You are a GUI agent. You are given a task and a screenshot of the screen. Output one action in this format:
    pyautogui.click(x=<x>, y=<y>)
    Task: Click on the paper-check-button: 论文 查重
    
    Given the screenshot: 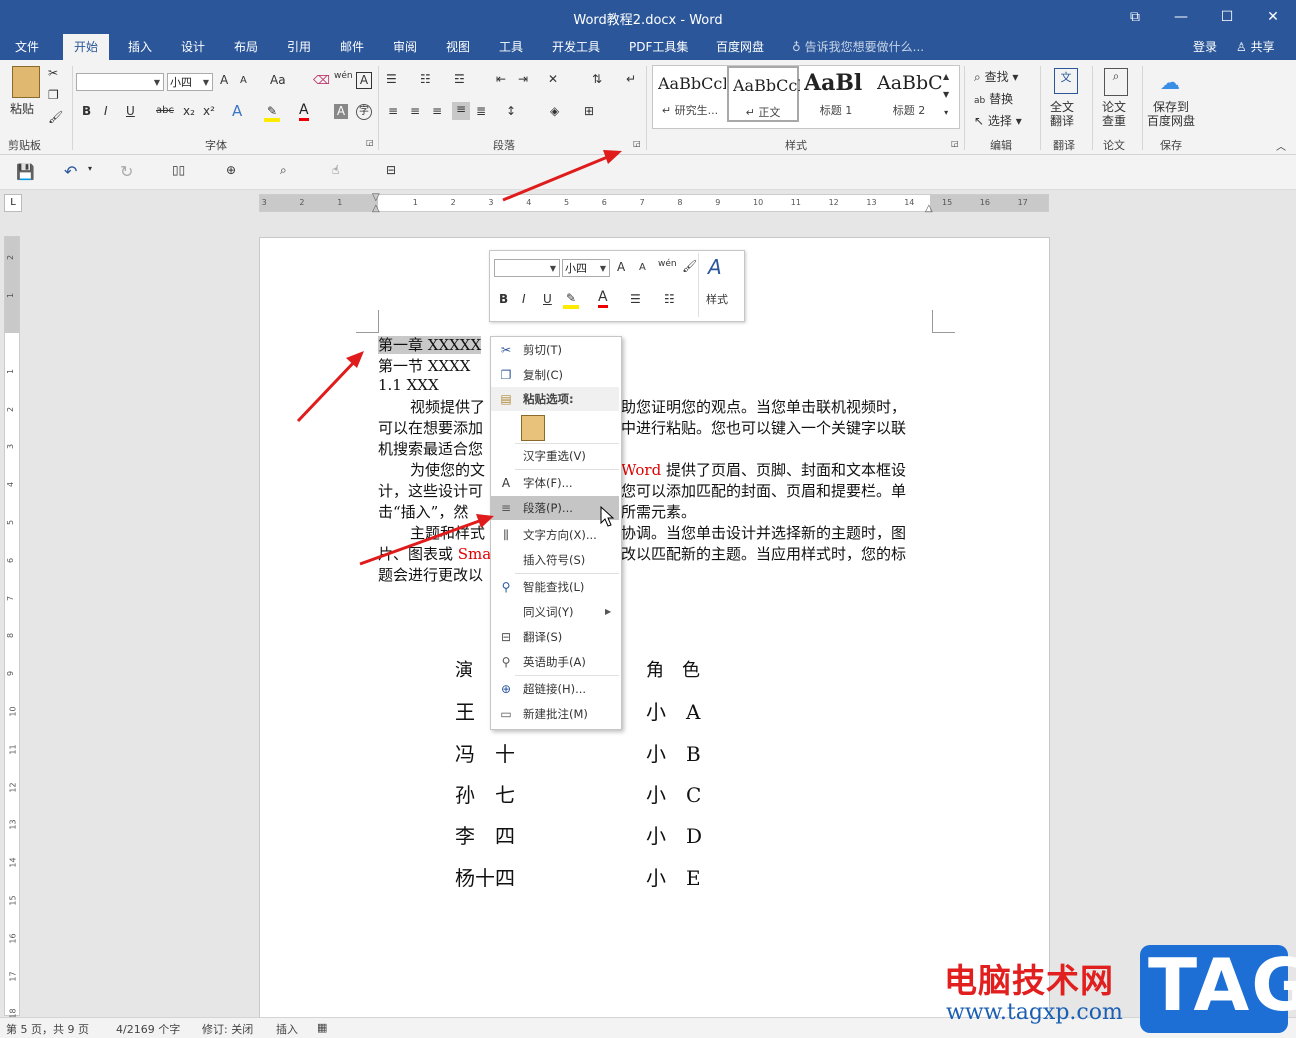 What is the action you would take?
    pyautogui.click(x=1114, y=114)
    